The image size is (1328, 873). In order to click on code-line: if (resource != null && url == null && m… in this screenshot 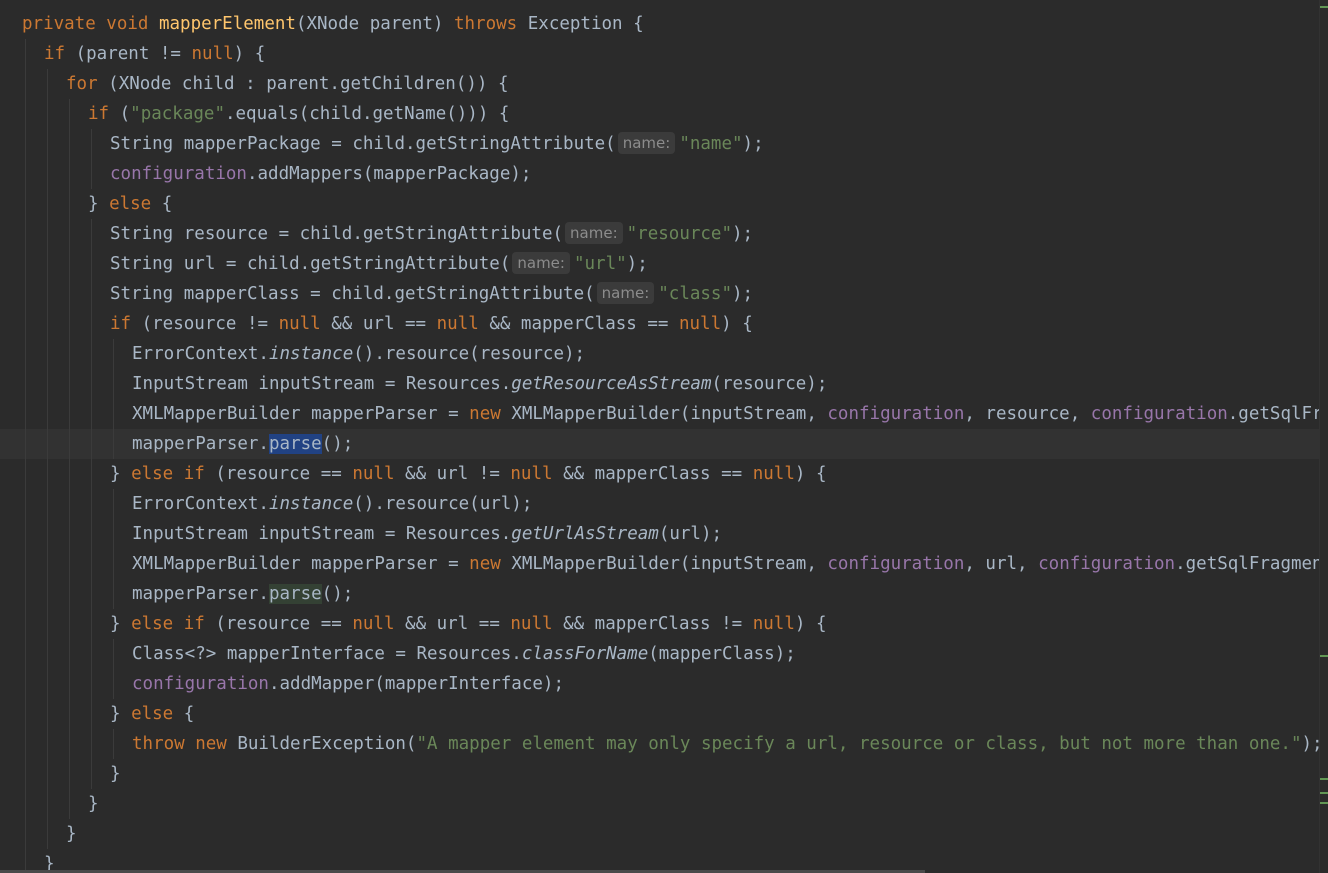, I will do `click(660, 324)`.